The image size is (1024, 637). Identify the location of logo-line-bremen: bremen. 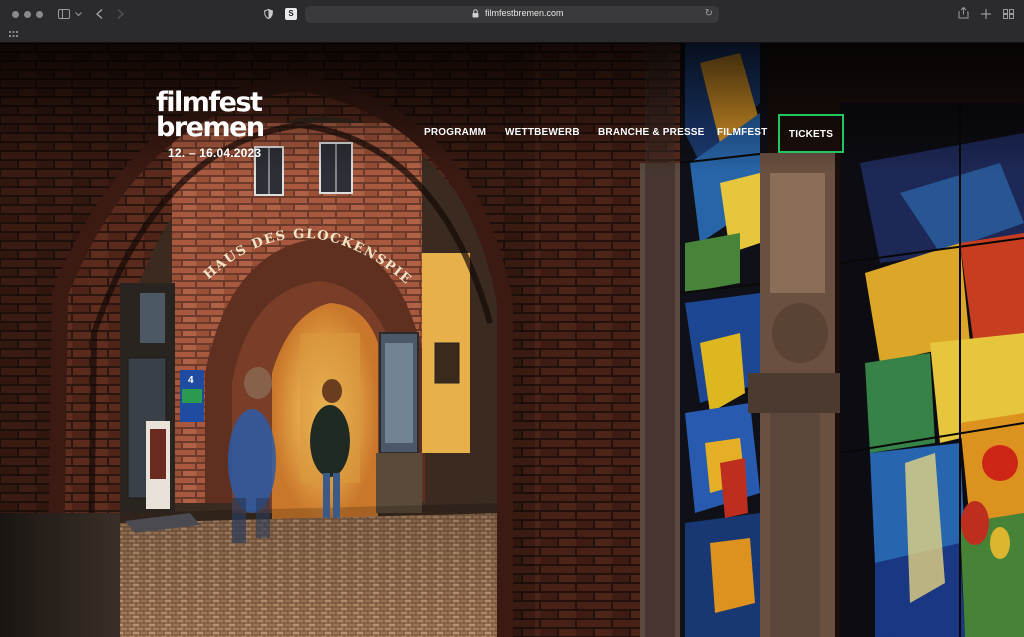
(210, 127).